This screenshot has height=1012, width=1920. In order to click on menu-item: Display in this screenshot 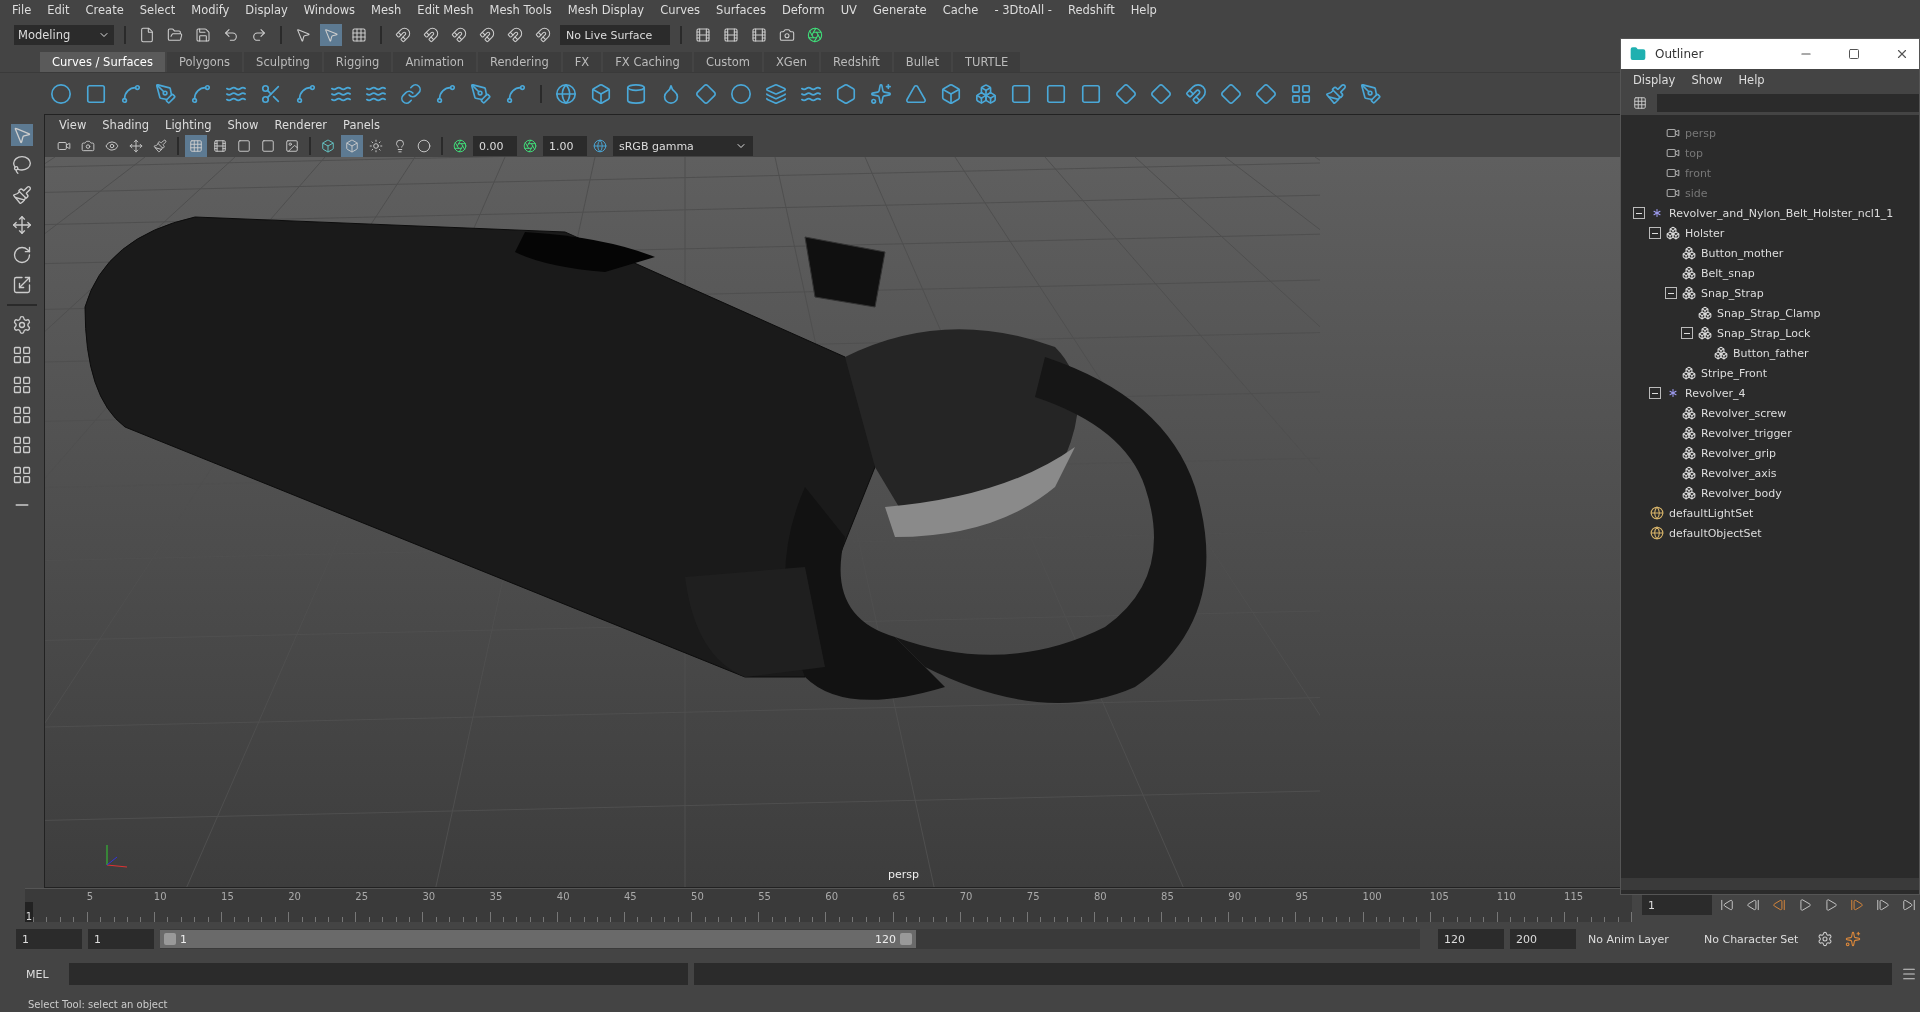, I will do `click(266, 10)`.